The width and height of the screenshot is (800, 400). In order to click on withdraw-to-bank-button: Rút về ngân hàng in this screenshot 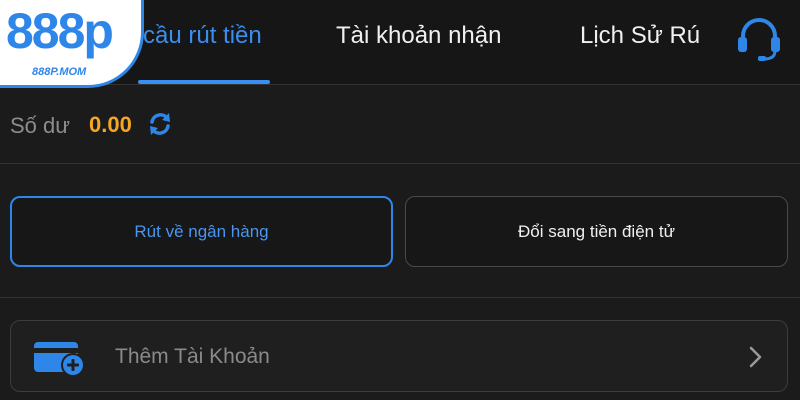, I will do `click(201, 231)`.